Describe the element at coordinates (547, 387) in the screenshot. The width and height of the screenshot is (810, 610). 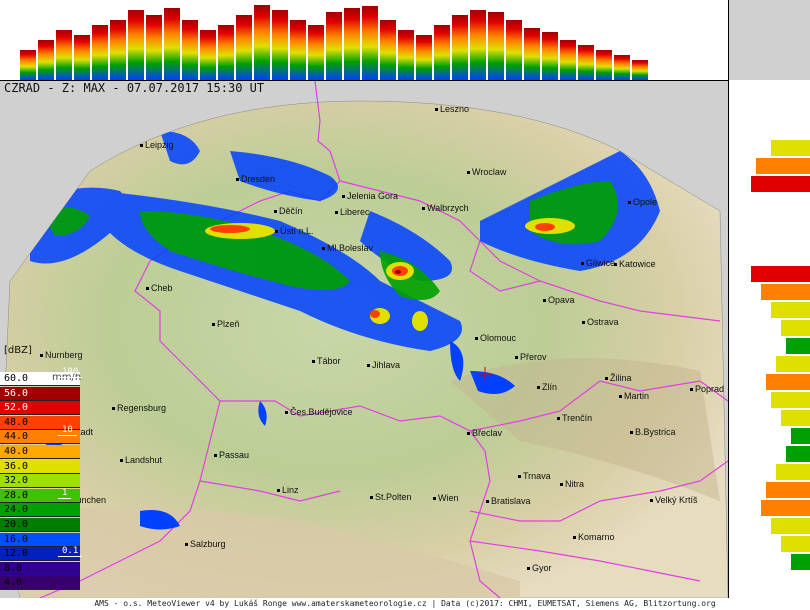
I see `city-label: Zlín` at that location.